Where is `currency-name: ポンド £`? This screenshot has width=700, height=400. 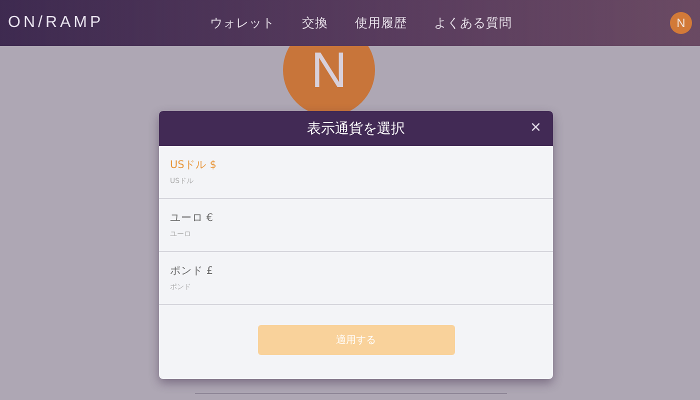
currency-name: ポンド £ is located at coordinates (192, 271).